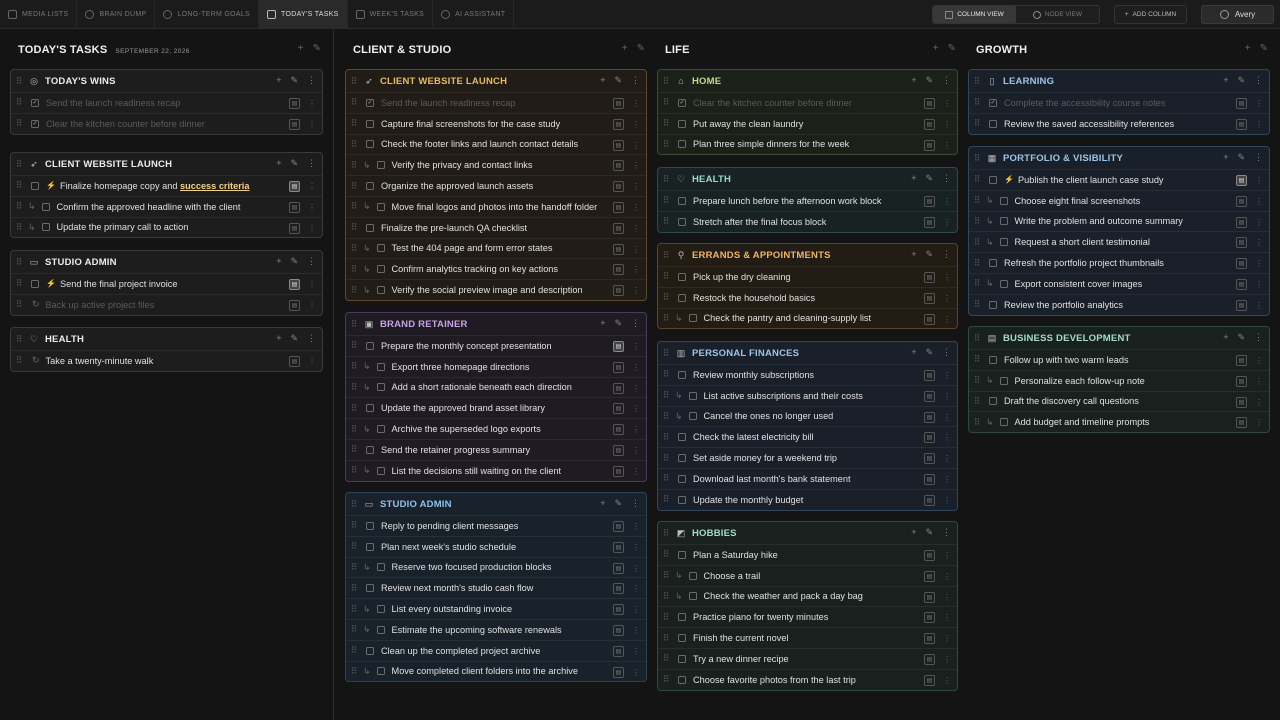 The image size is (1280, 720). What do you see at coordinates (303, 14) in the screenshot?
I see `tab-todays-tasks: TODAY'S TASKS` at bounding box center [303, 14].